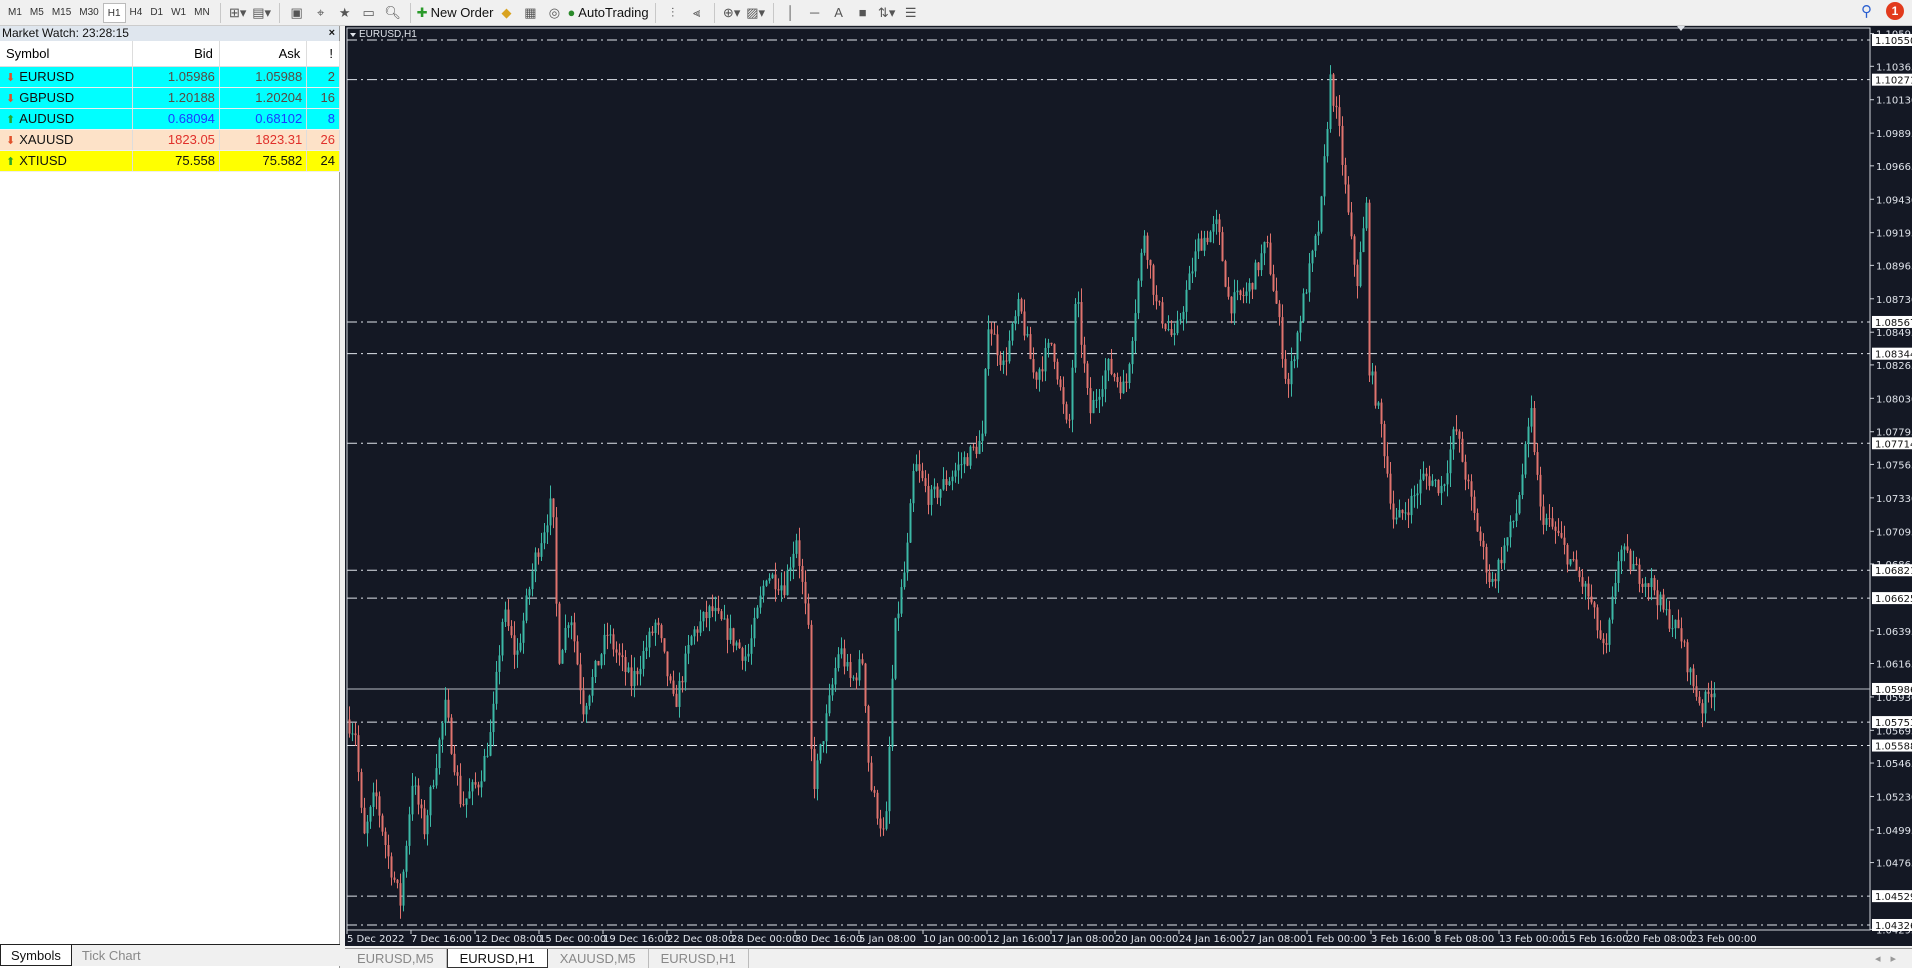 The height and width of the screenshot is (968, 1912). I want to click on column-header-ask: Ask, so click(263, 54).